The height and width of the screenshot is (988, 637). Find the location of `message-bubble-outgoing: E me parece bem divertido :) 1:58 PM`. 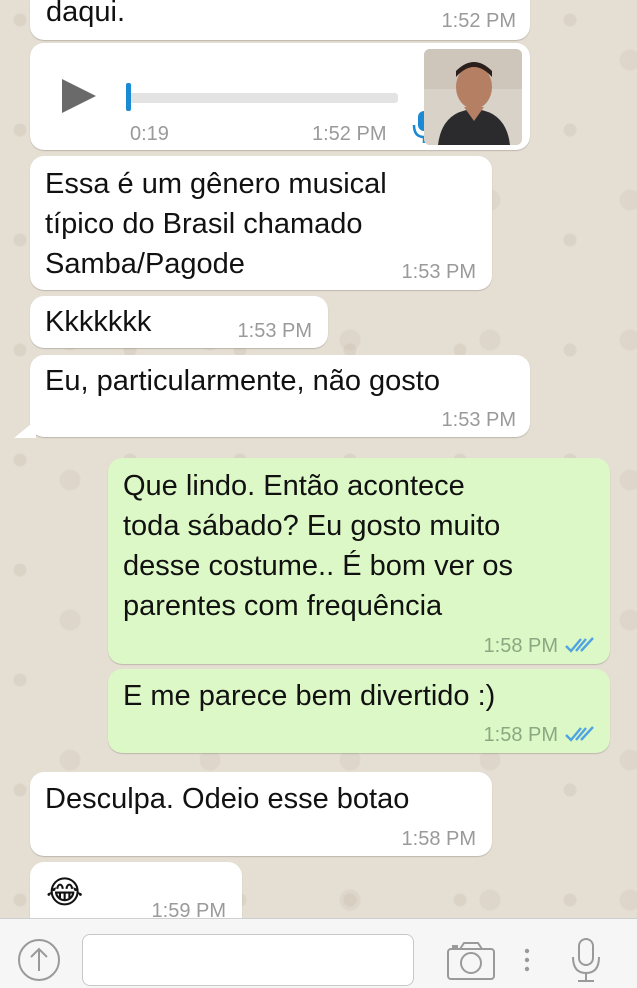

message-bubble-outgoing: E me parece bem divertido :) 1:58 PM is located at coordinates (359, 711).